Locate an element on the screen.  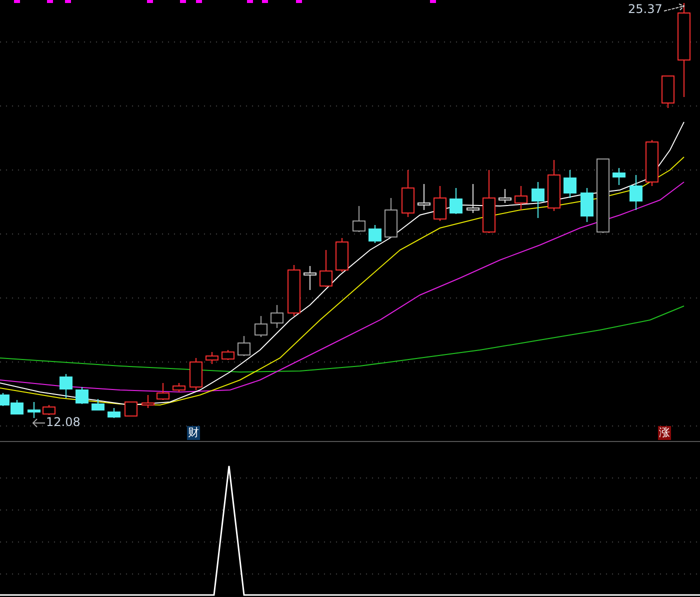
marker-badge: 财 is located at coordinates (193, 433).